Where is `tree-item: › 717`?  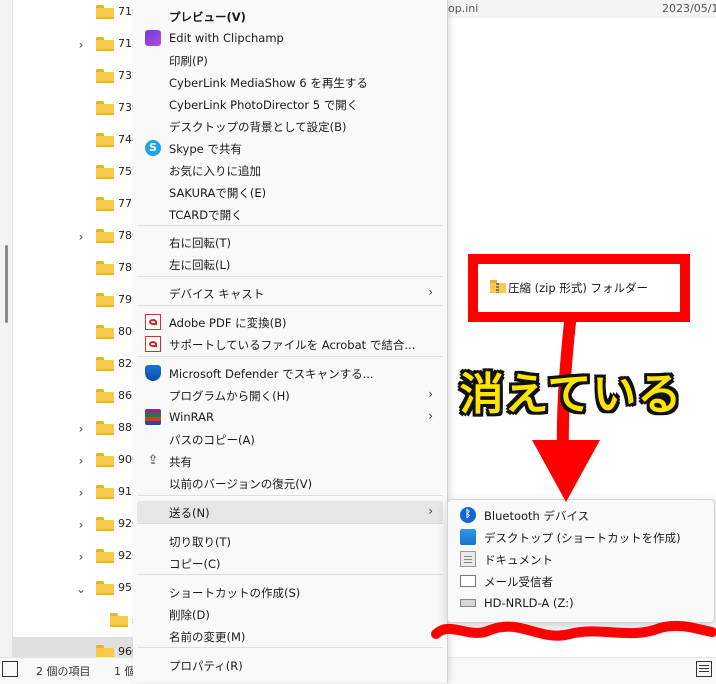
tree-item: › 717 is located at coordinates (75, 45).